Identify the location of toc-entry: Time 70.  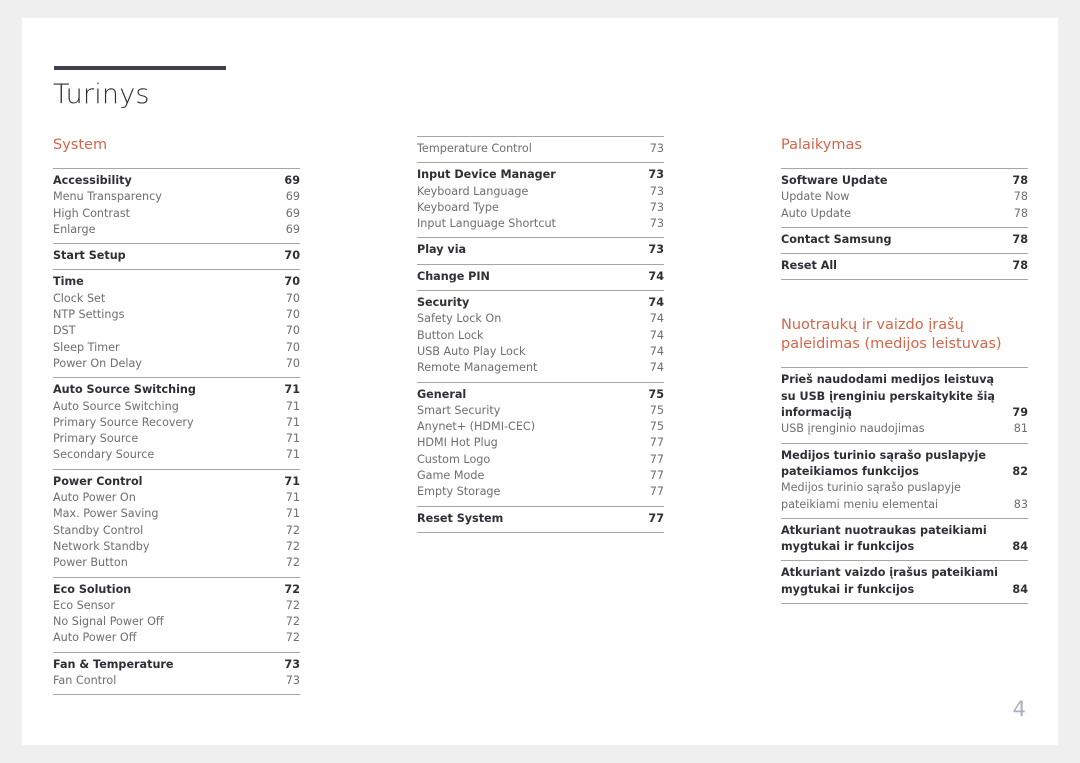
(176, 282).